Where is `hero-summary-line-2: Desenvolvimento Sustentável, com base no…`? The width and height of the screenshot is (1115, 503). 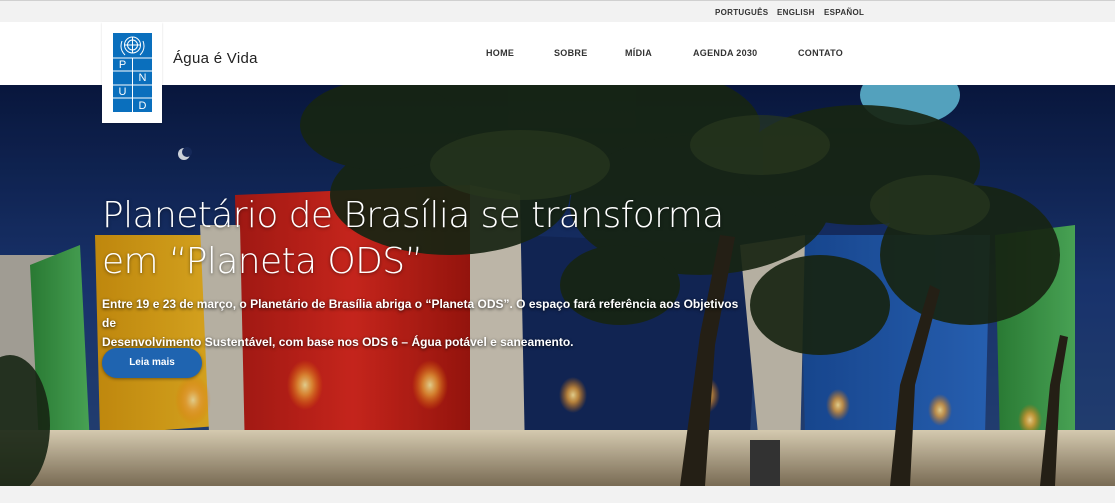 hero-summary-line-2: Desenvolvimento Sustentável, com base no… is located at coordinates (338, 342).